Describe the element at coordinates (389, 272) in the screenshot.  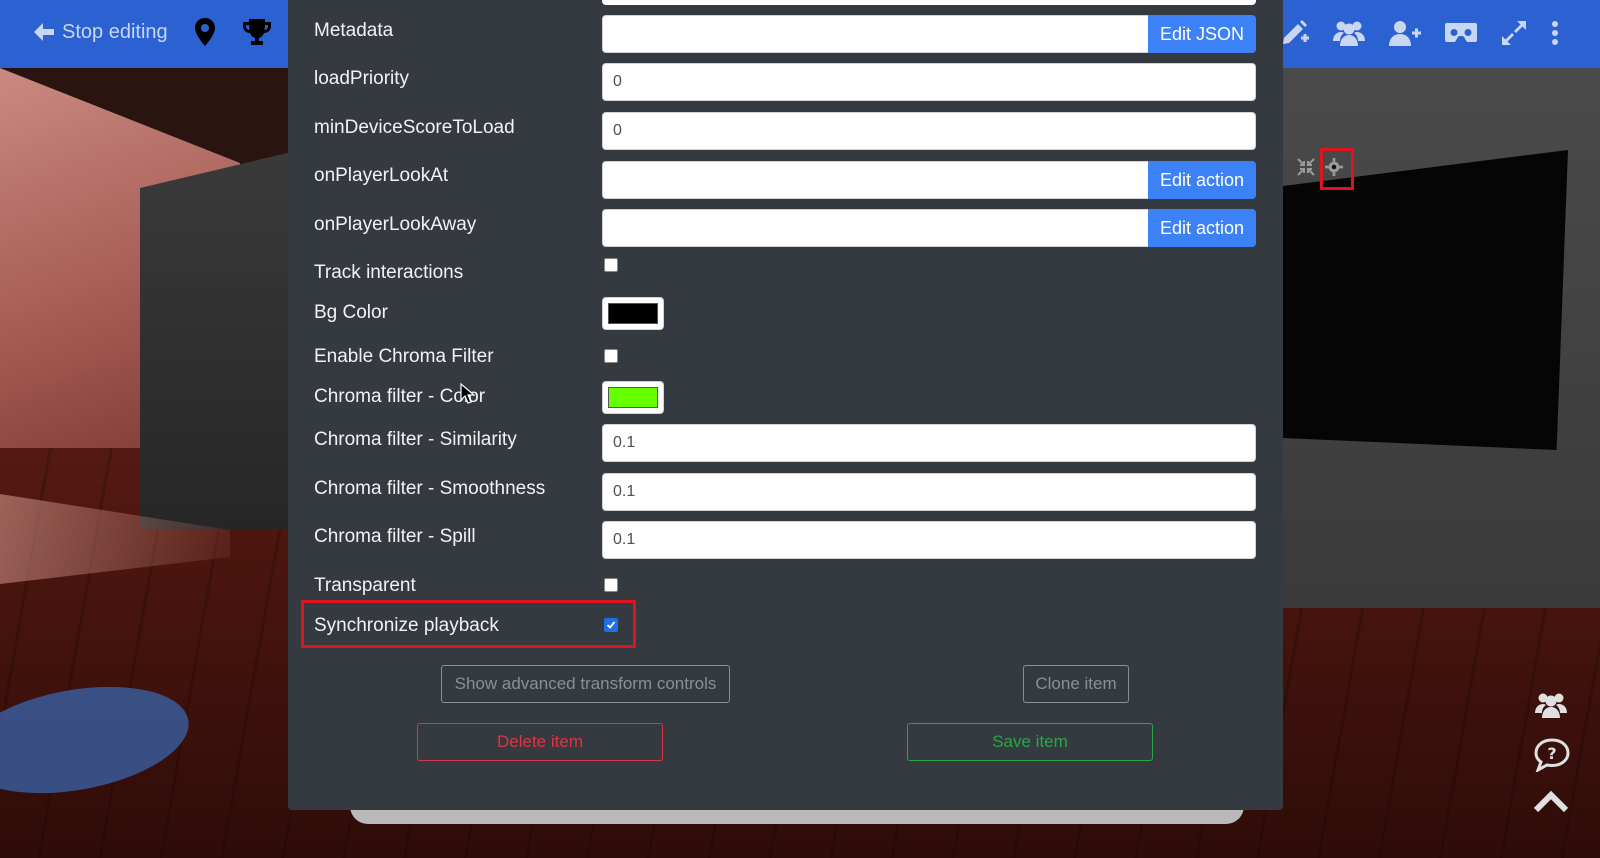
I see `track-interactions-label: Track interactions` at that location.